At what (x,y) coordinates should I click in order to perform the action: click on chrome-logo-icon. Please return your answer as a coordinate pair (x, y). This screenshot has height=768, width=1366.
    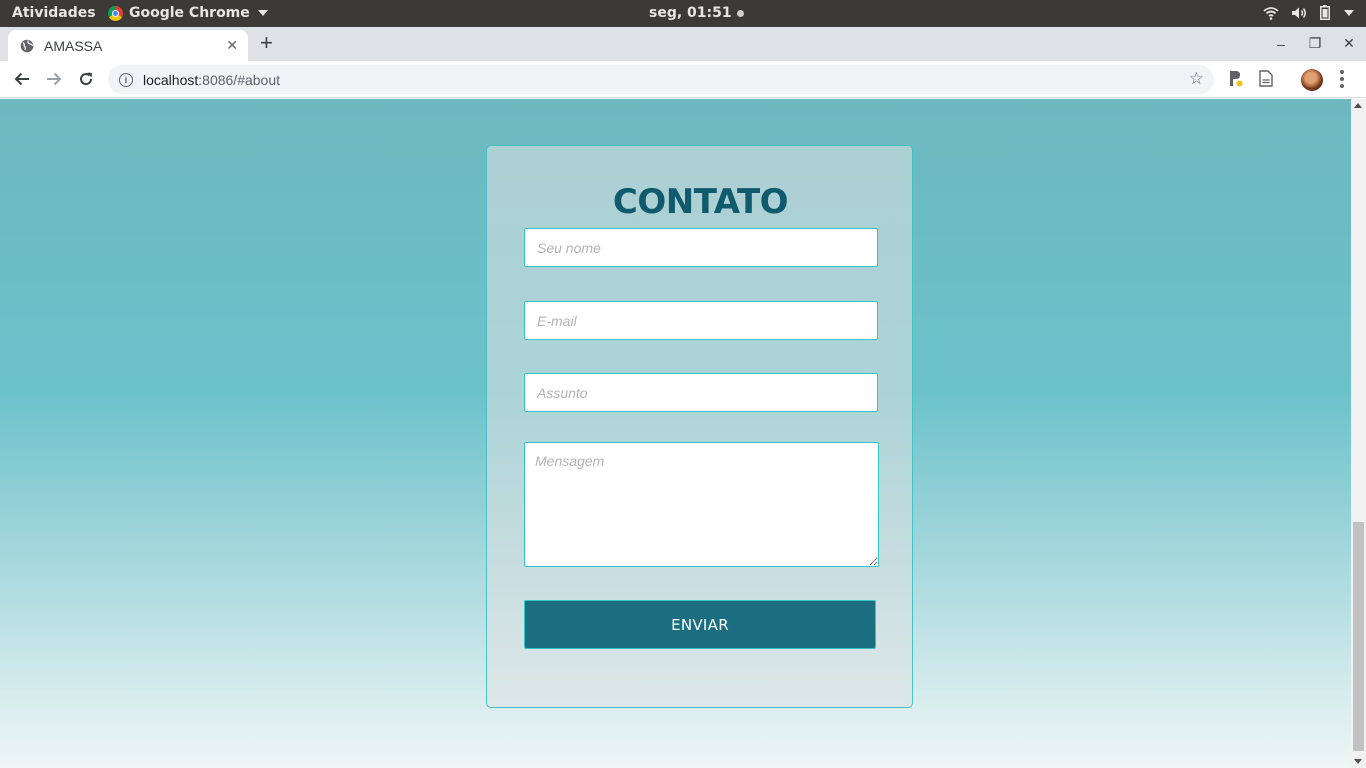
    Looking at the image, I should click on (115, 13).